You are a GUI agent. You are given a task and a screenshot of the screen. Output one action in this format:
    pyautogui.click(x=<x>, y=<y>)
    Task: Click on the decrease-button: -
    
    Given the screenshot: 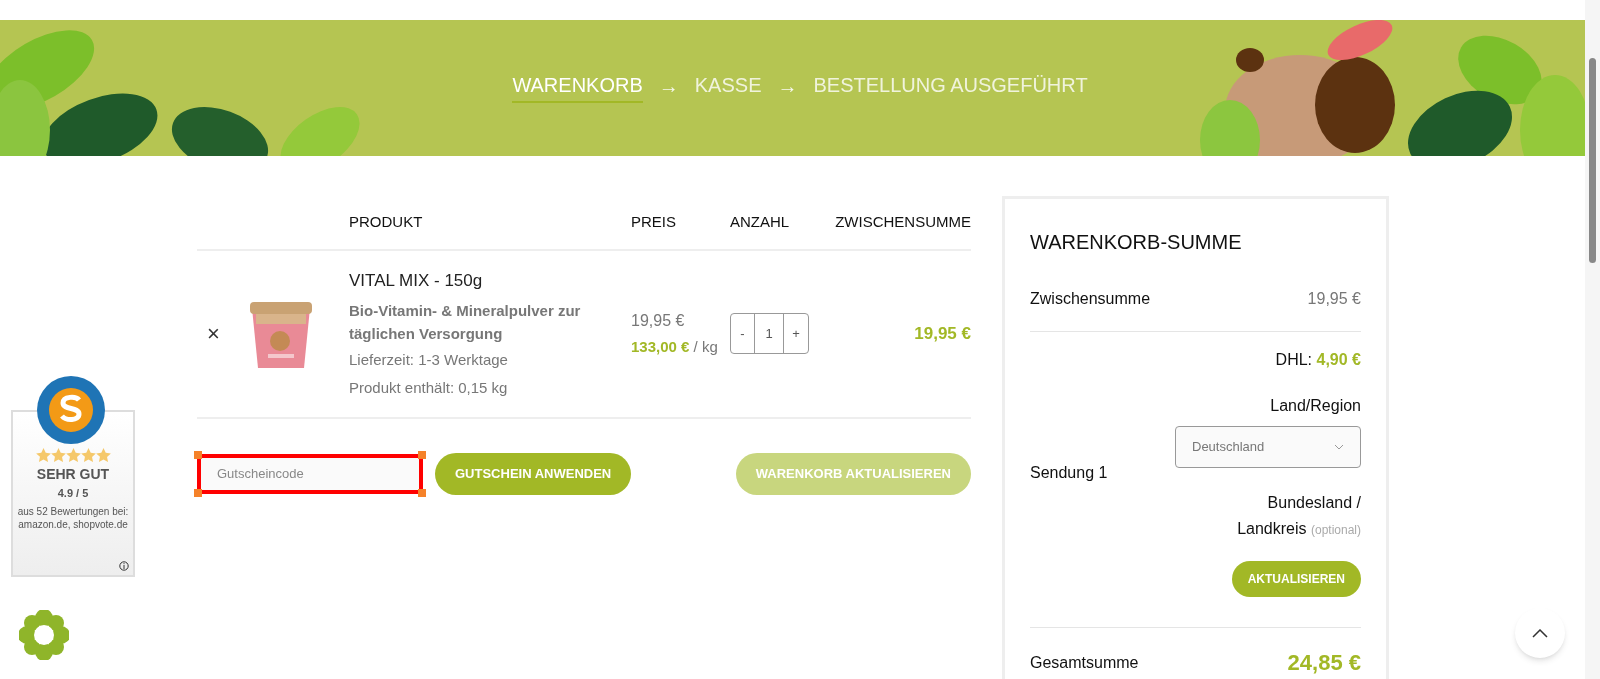 What is the action you would take?
    pyautogui.click(x=743, y=334)
    